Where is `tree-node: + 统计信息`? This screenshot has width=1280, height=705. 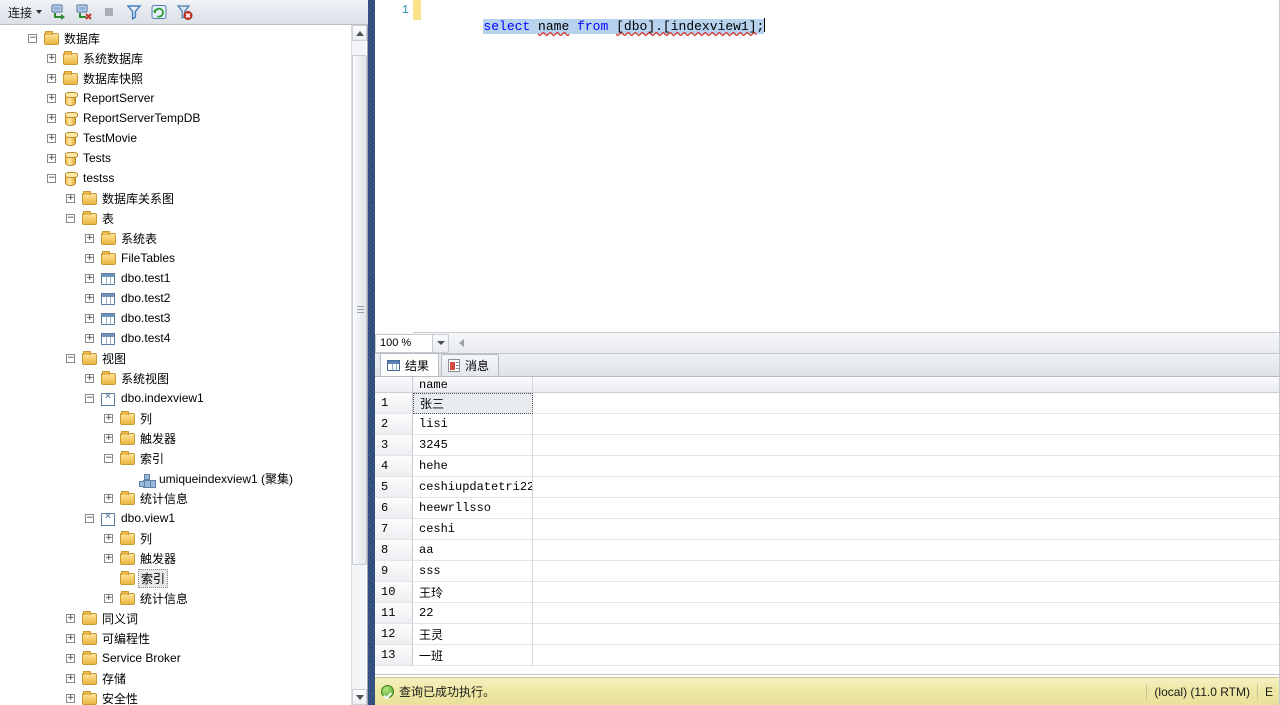 tree-node: + 统计信息 is located at coordinates (176, 498).